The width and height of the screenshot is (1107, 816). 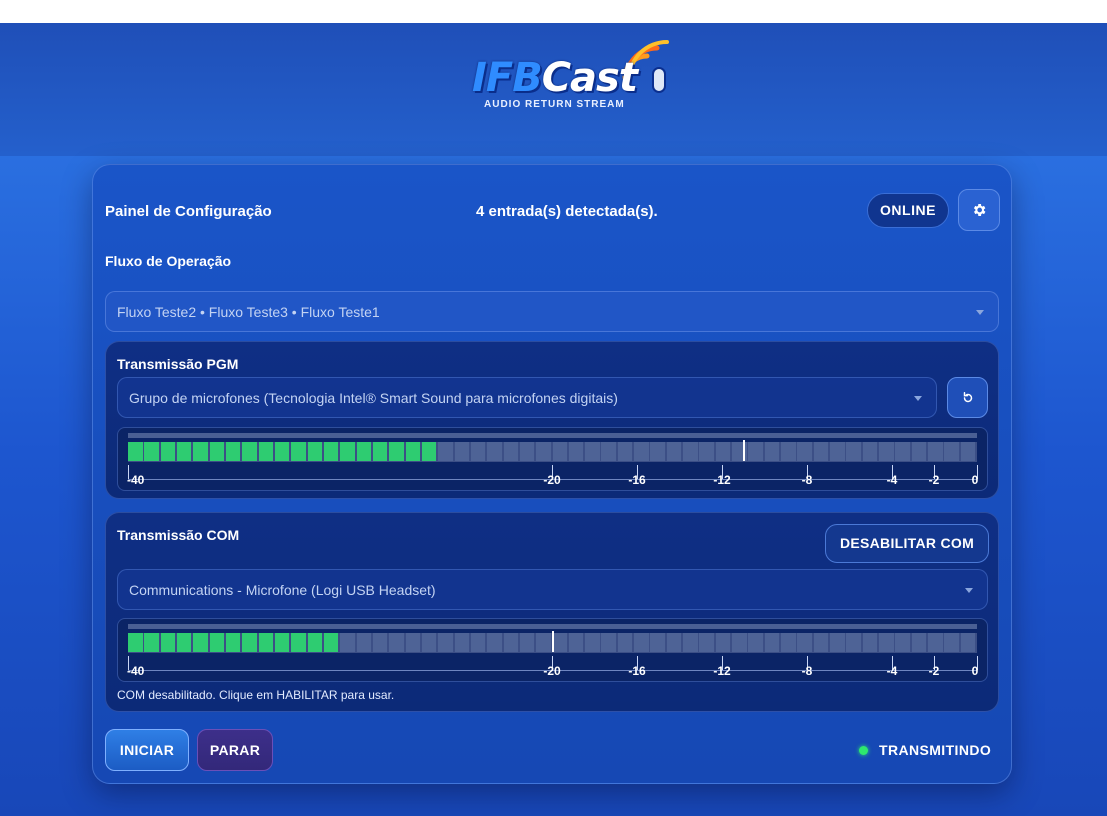 I want to click on com-title: Transmissão COM, so click(x=178, y=535).